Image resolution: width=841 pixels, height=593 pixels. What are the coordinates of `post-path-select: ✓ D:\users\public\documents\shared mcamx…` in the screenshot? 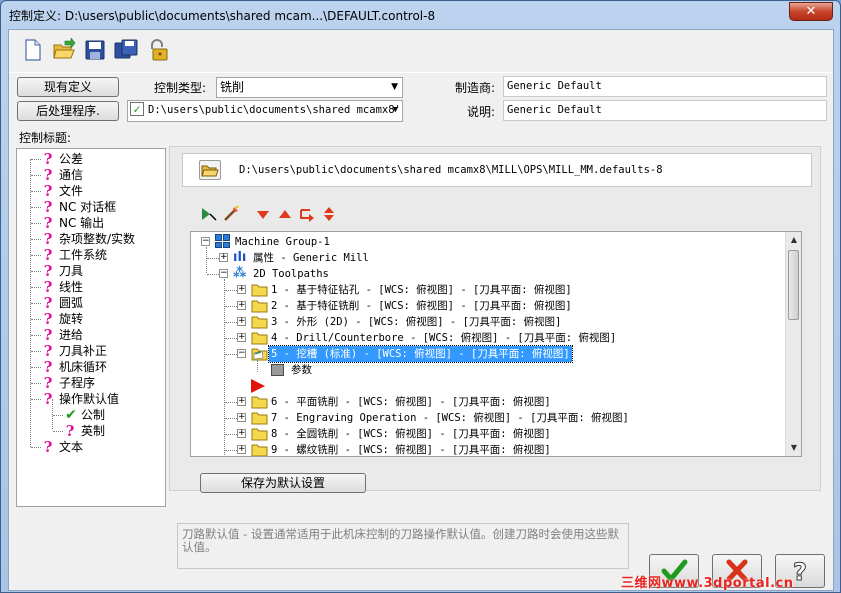 It's located at (265, 111).